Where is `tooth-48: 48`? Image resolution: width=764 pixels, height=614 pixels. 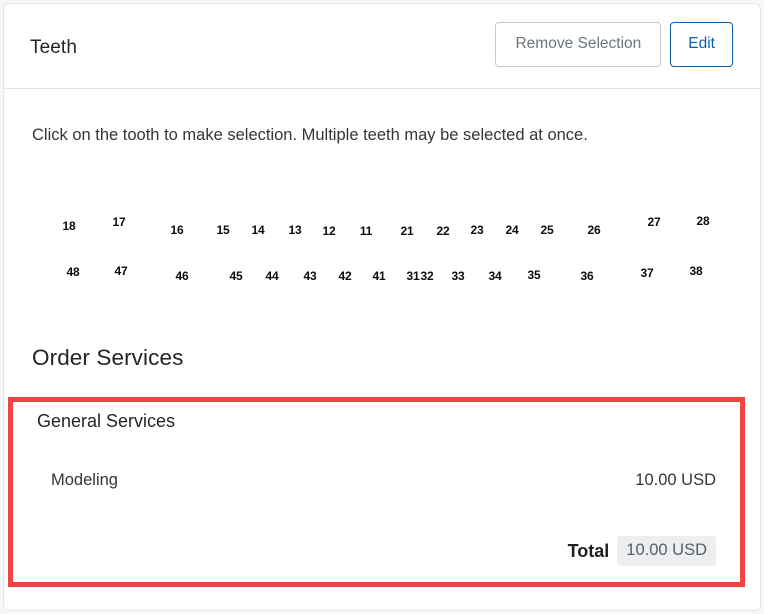
tooth-48: 48 is located at coordinates (73, 272).